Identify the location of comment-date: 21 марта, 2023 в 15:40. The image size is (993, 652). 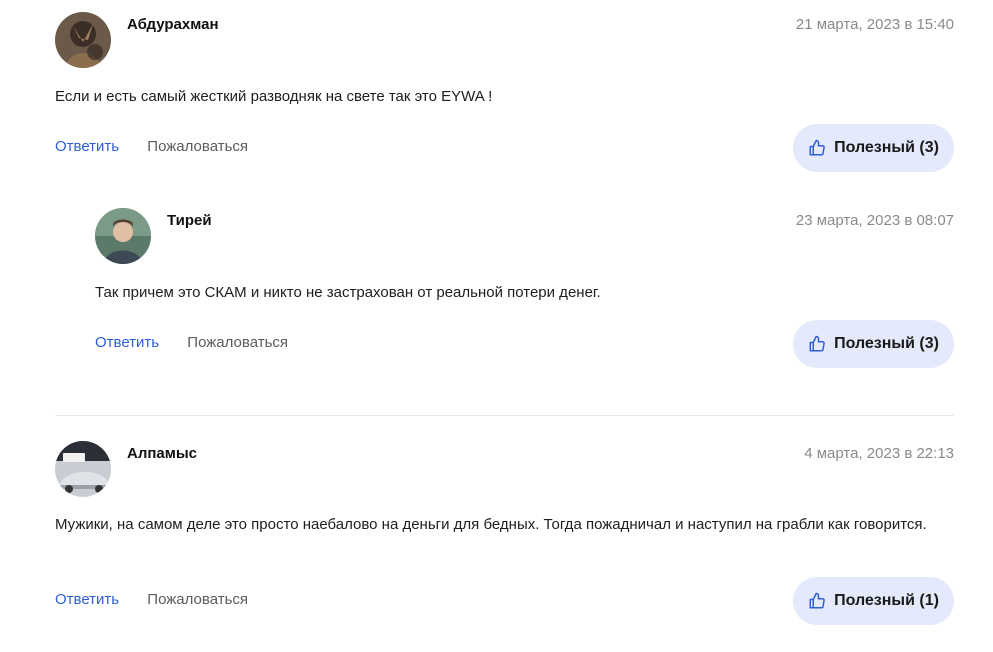
(874, 24).